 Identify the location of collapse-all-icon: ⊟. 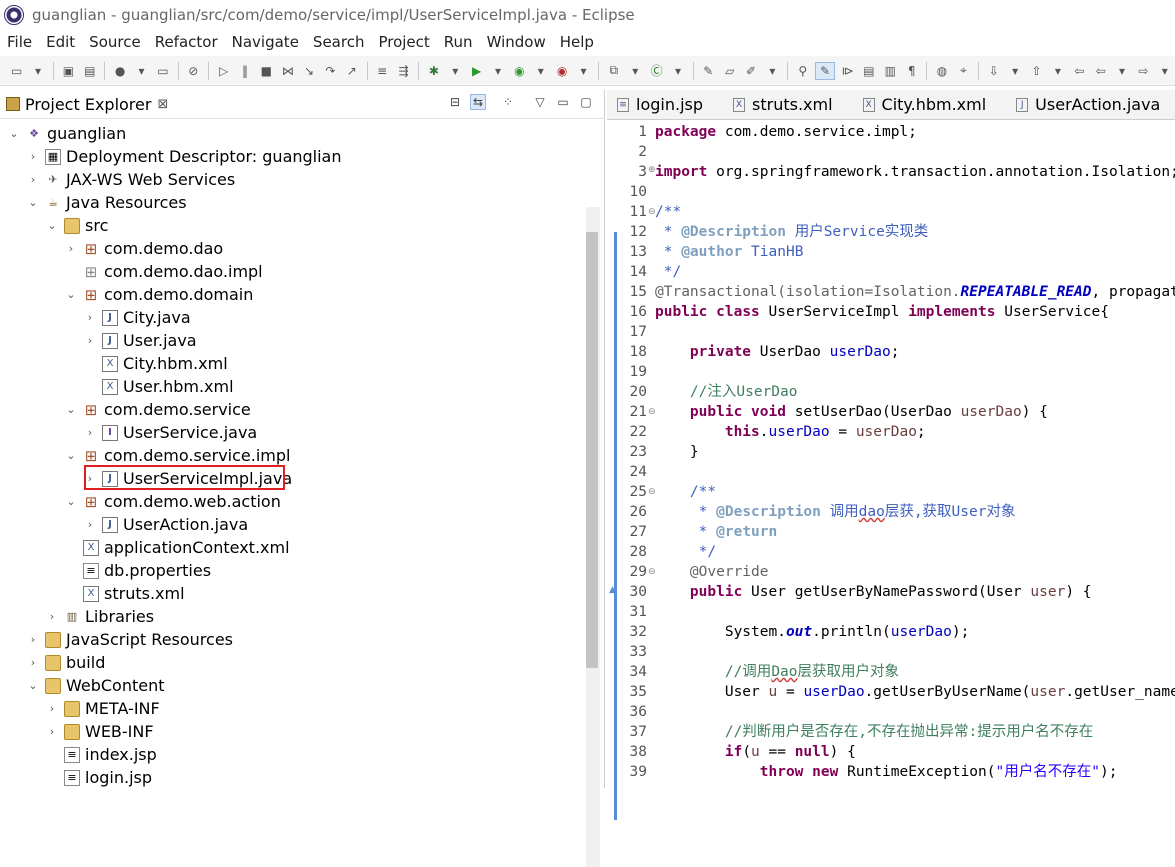
(455, 102).